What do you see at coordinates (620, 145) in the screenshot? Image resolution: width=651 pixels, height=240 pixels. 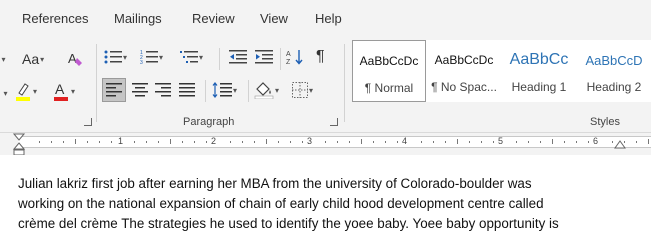 I see `right-indent-marker-icon` at bounding box center [620, 145].